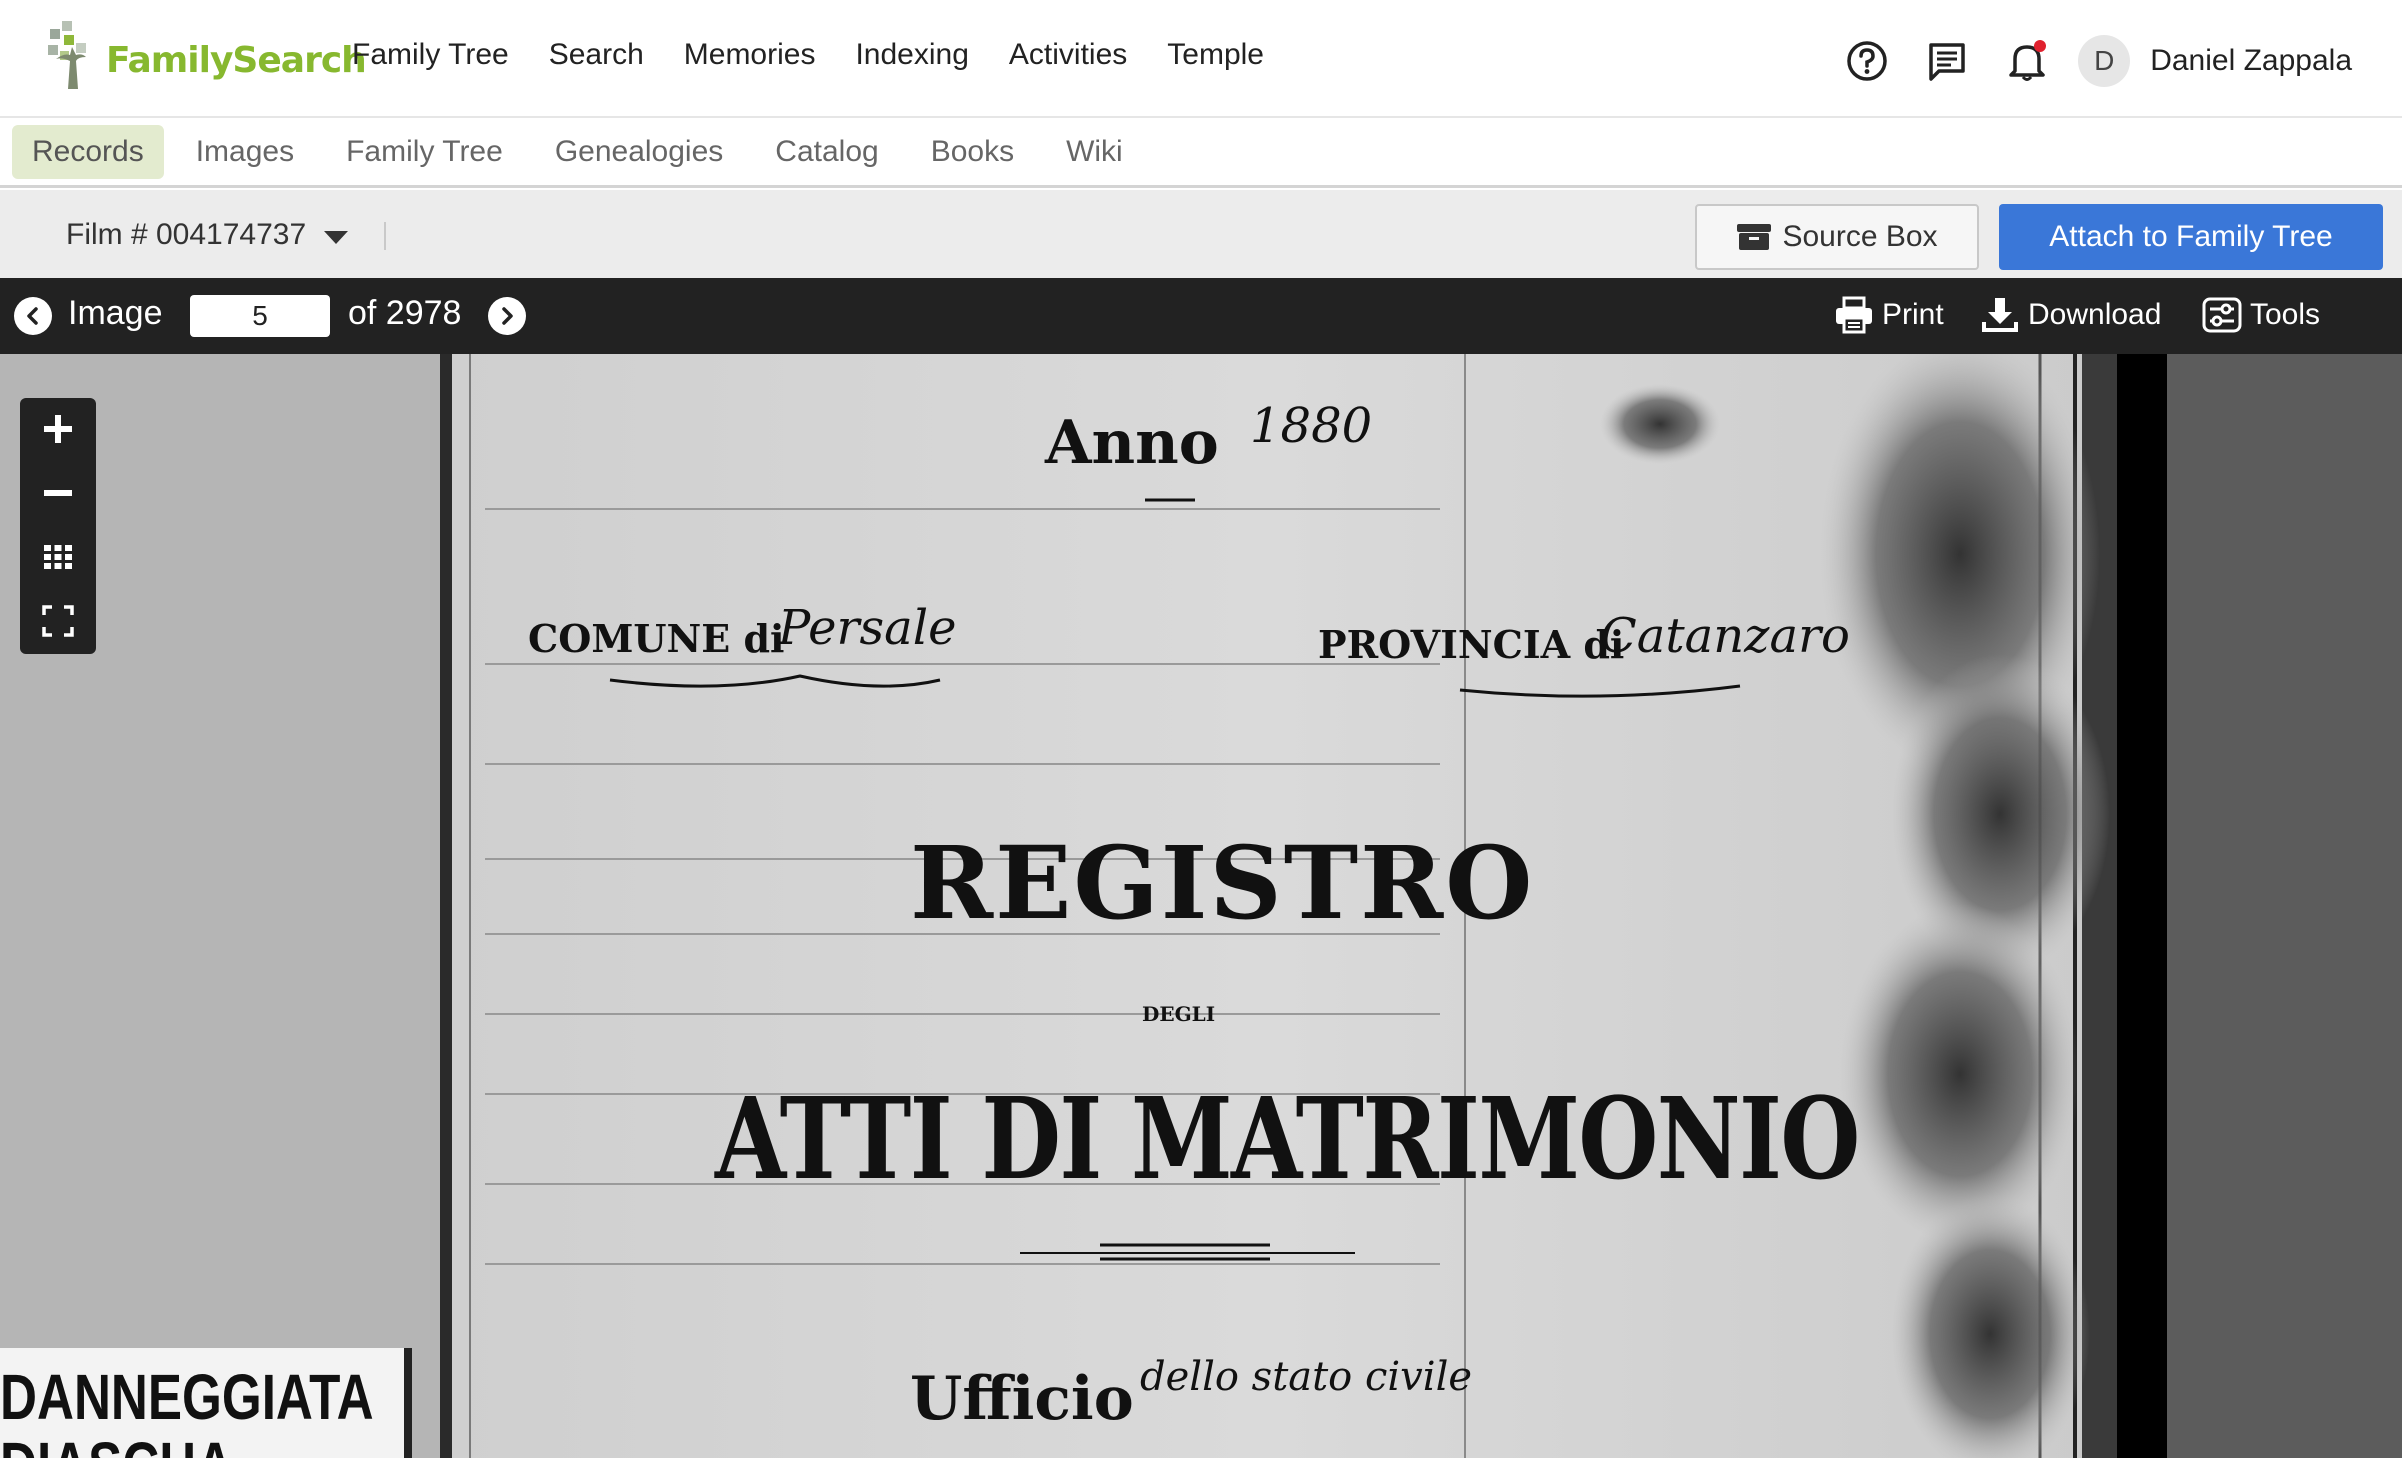 Image resolution: width=2402 pixels, height=1458 pixels. I want to click on nav-temple: Temple, so click(1215, 55).